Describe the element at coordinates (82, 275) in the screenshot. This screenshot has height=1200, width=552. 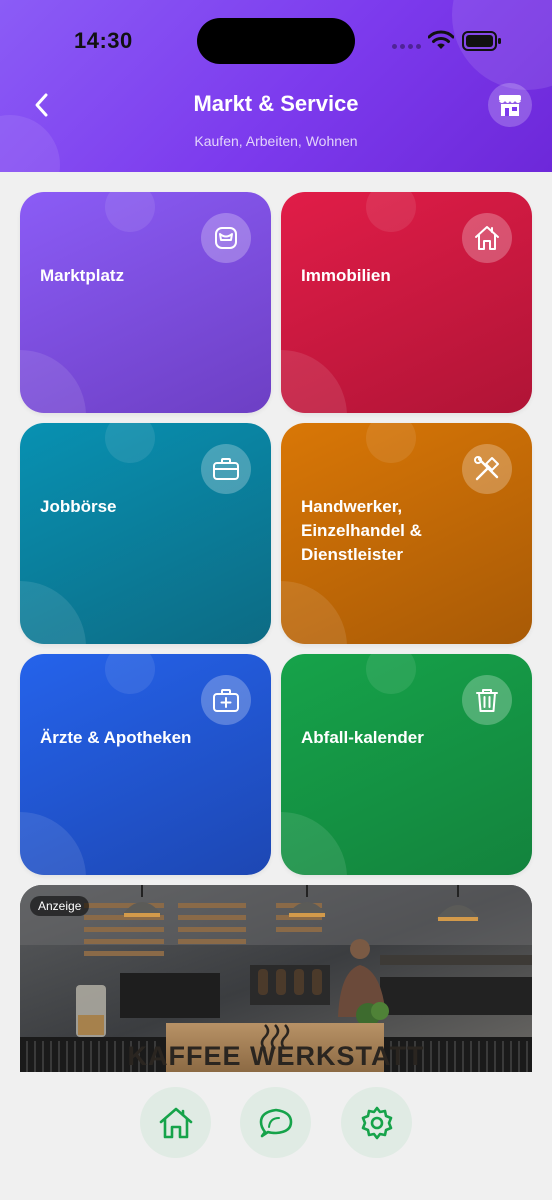
I see `tile-label: Marktplatz` at that location.